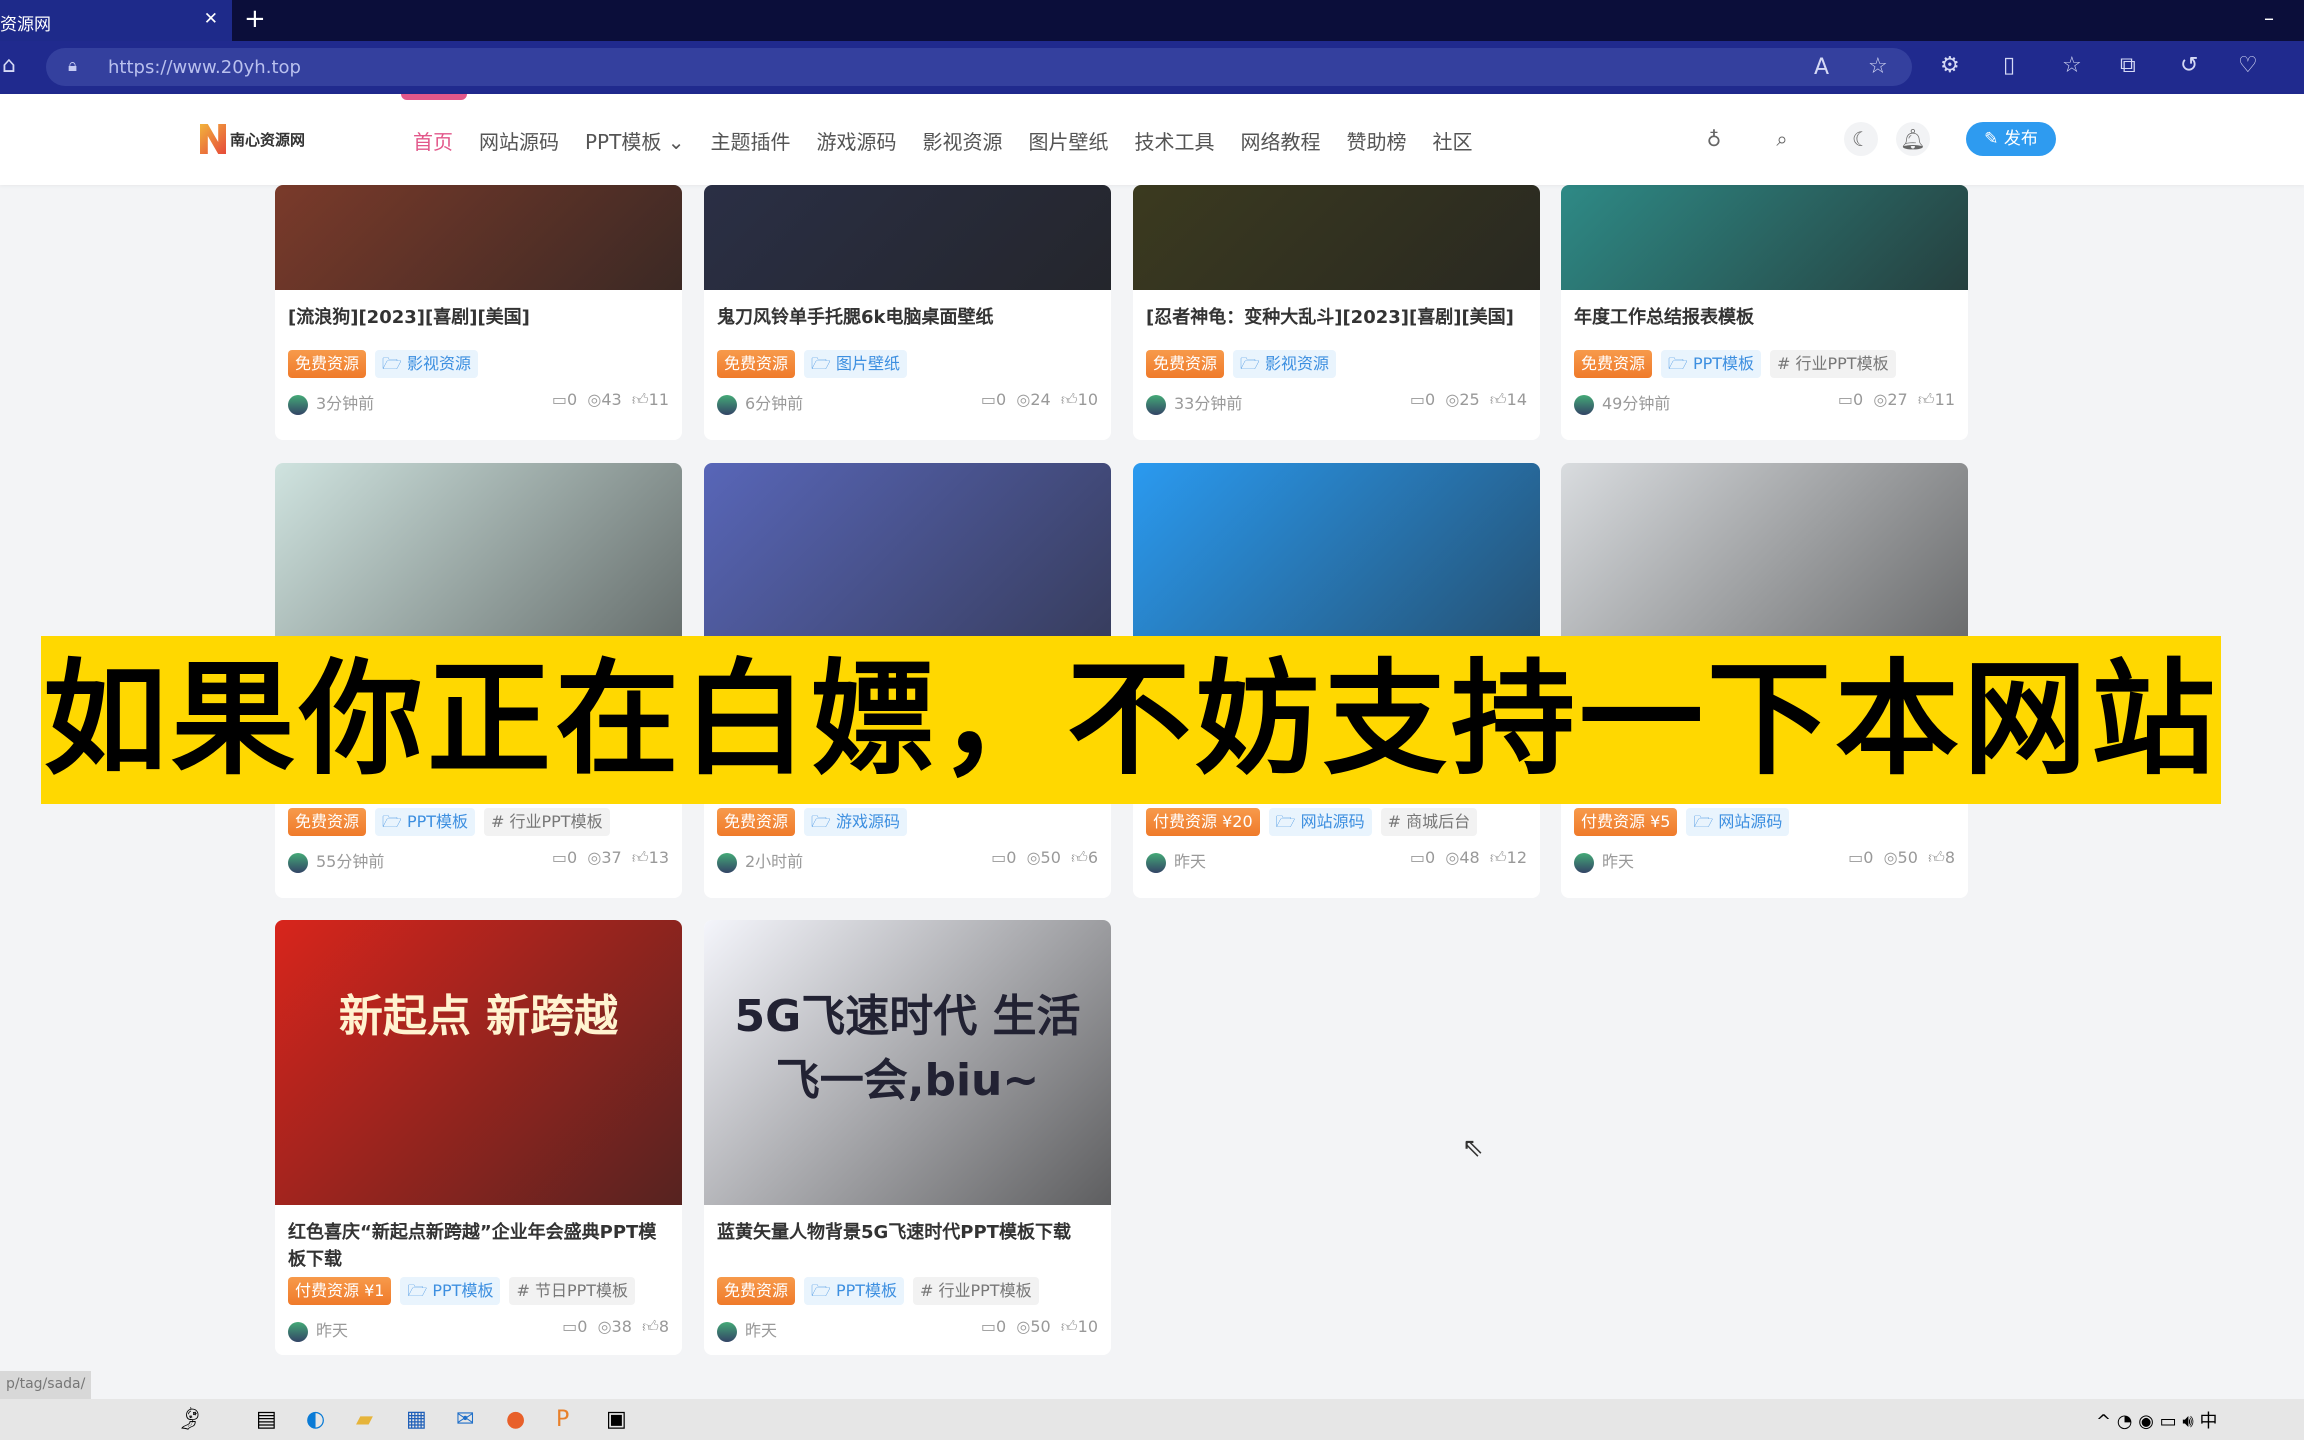 The height and width of the screenshot is (1440, 2304). Describe the element at coordinates (1174, 140) in the screenshot. I see `nav-tech-tools: 技术工具` at that location.